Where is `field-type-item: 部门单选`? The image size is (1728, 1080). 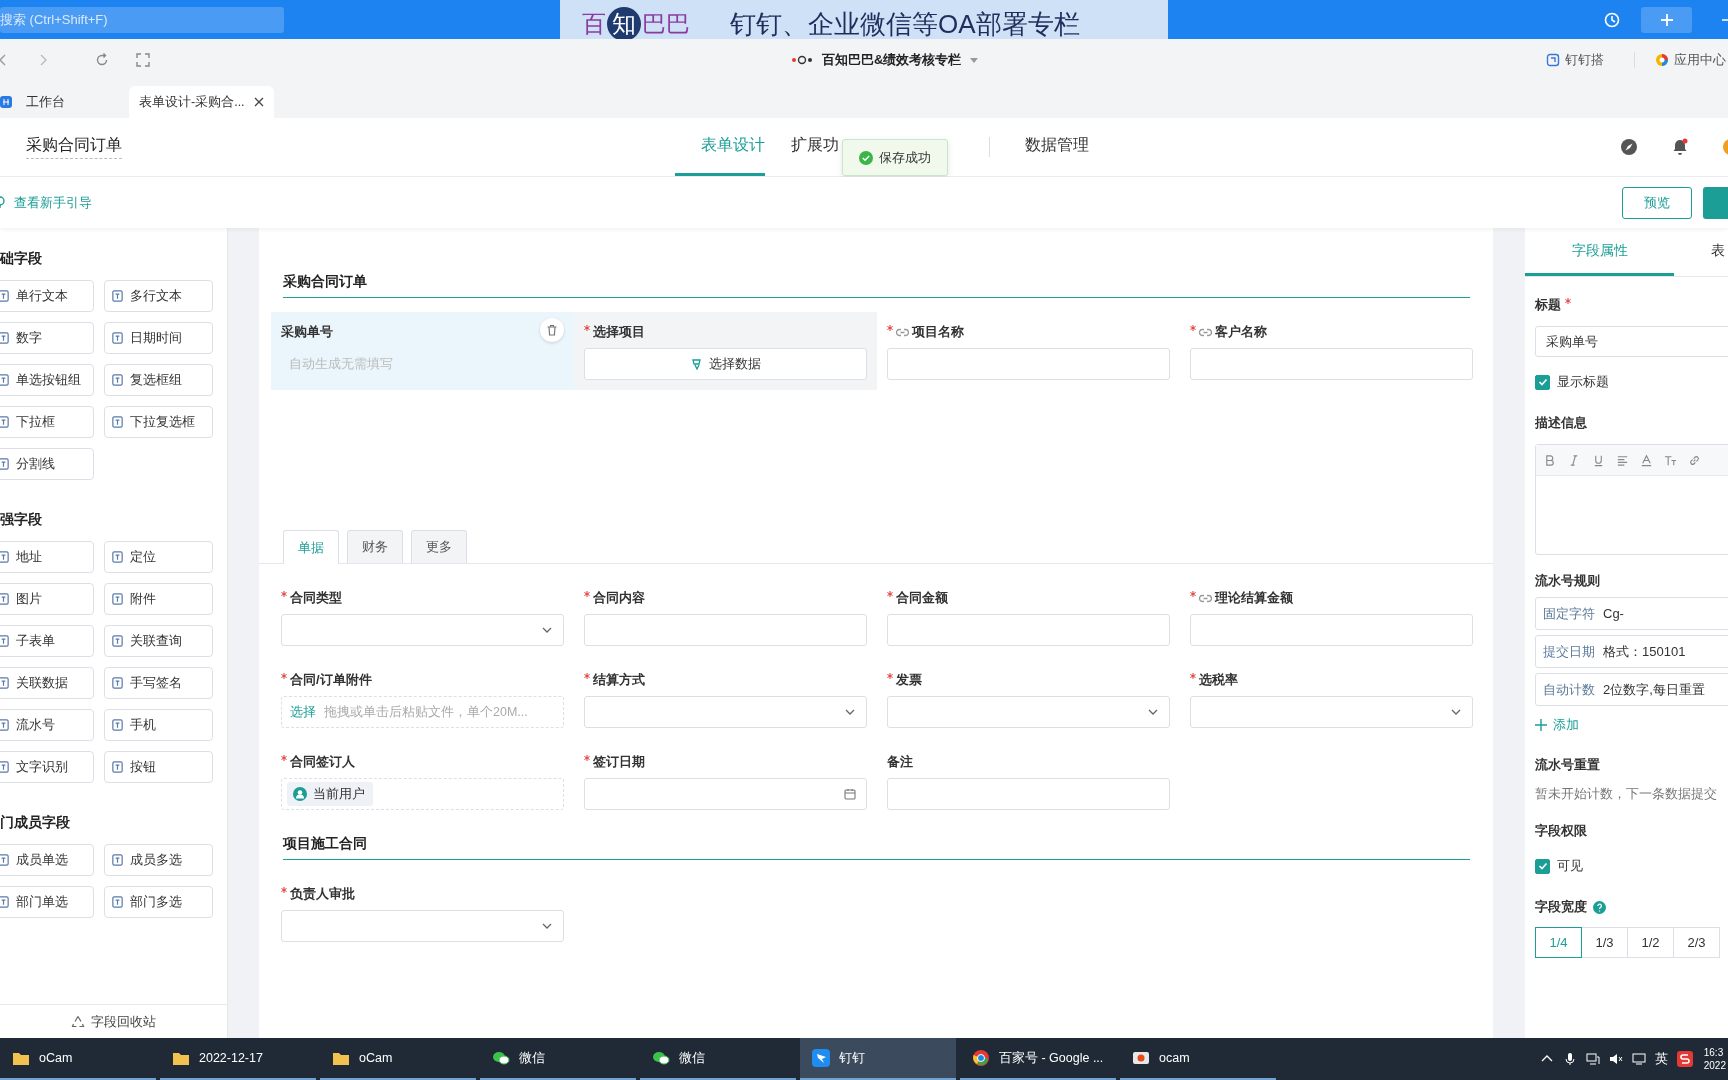
field-type-item: 部门单选 is located at coordinates (47, 902).